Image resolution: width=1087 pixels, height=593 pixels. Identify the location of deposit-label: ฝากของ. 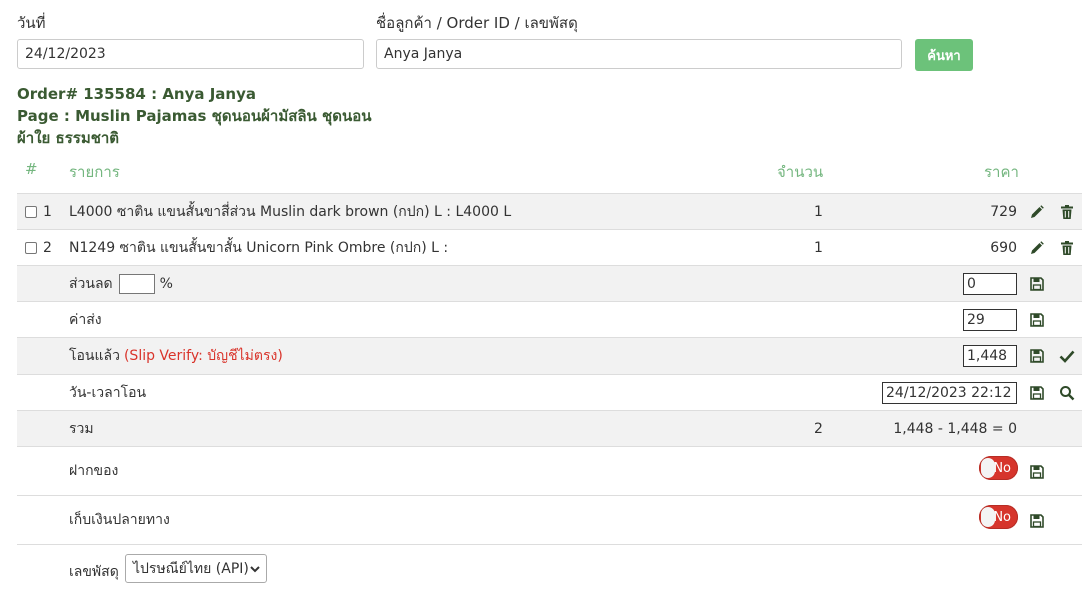
(94, 471).